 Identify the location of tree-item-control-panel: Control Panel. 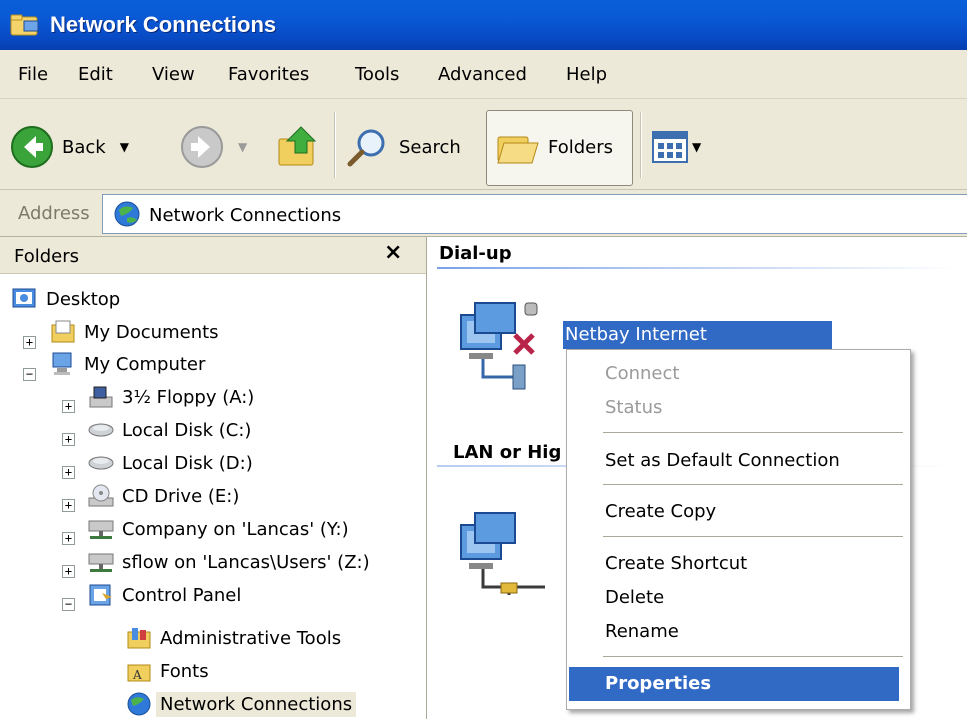
(164, 595).